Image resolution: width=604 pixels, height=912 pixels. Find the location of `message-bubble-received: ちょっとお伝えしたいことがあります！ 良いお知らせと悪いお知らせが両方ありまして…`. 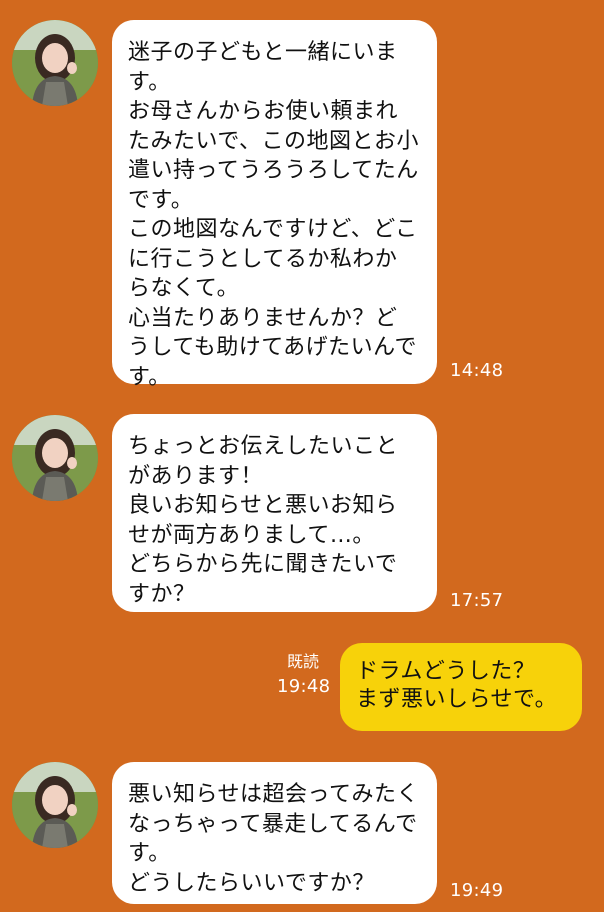

message-bubble-received: ちょっとお伝えしたいことがあります！ 良いお知らせと悪いお知らせが両方ありまして… is located at coordinates (274, 513).